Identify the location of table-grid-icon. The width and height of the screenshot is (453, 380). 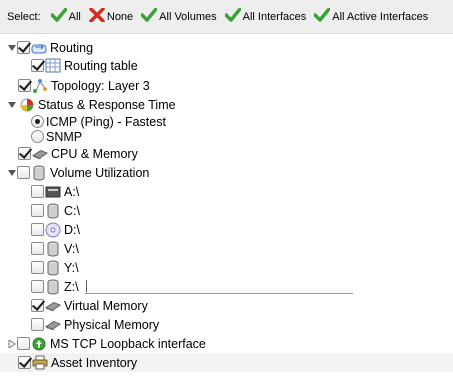
(53, 66).